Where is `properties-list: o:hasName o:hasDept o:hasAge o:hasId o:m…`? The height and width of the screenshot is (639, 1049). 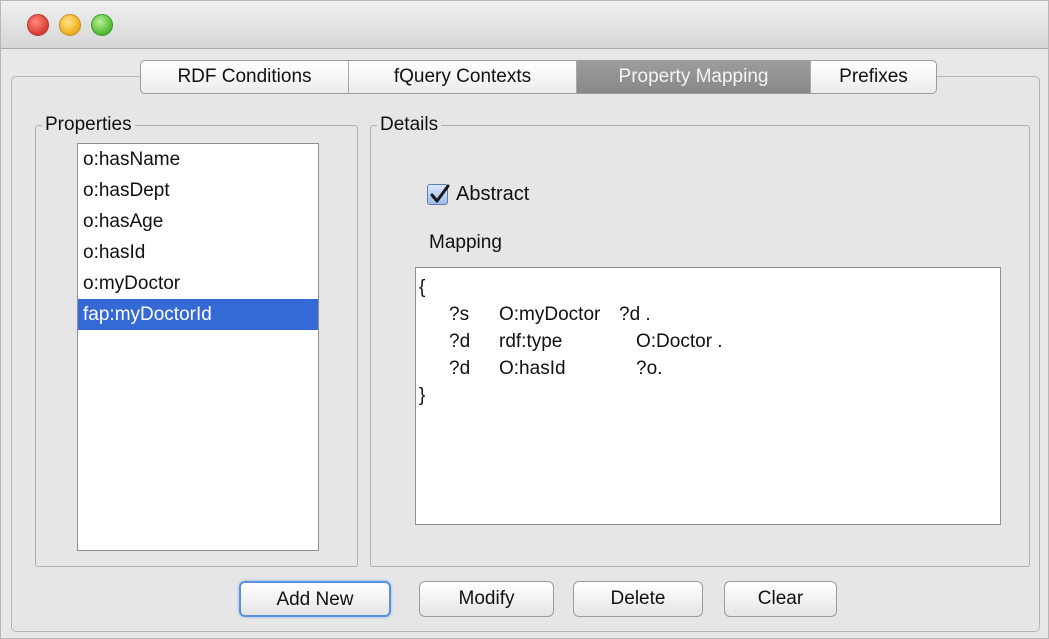
properties-list: o:hasName o:hasDept o:hasAge o:hasId o:m… is located at coordinates (198, 347).